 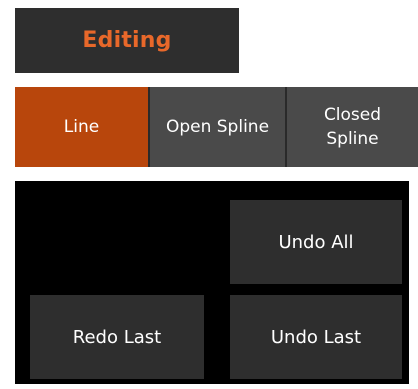 I want to click on undo-last-label: Undo Last, so click(x=316, y=337).